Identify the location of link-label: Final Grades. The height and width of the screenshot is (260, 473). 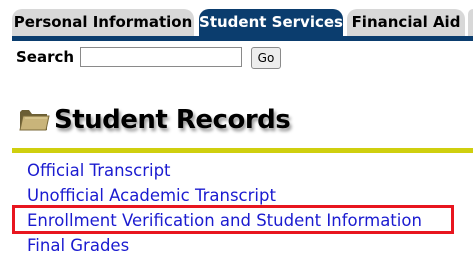
(78, 245).